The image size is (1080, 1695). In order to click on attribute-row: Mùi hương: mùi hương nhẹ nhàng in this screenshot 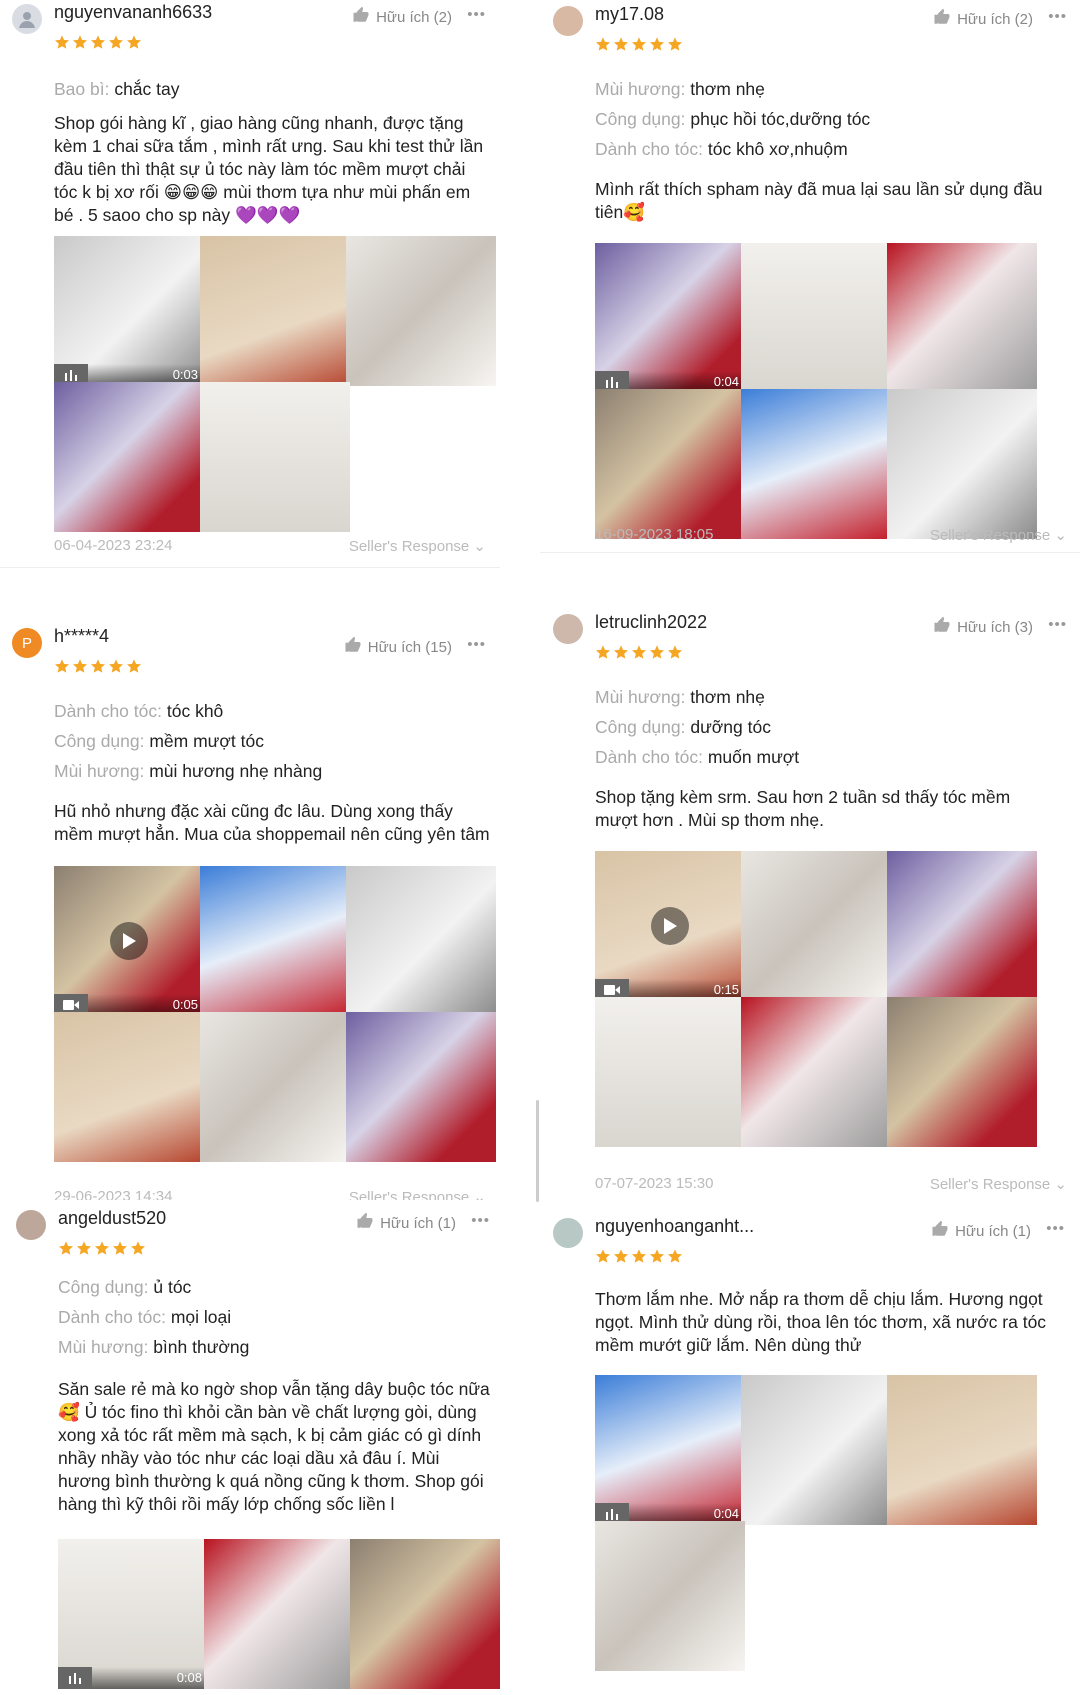, I will do `click(188, 771)`.